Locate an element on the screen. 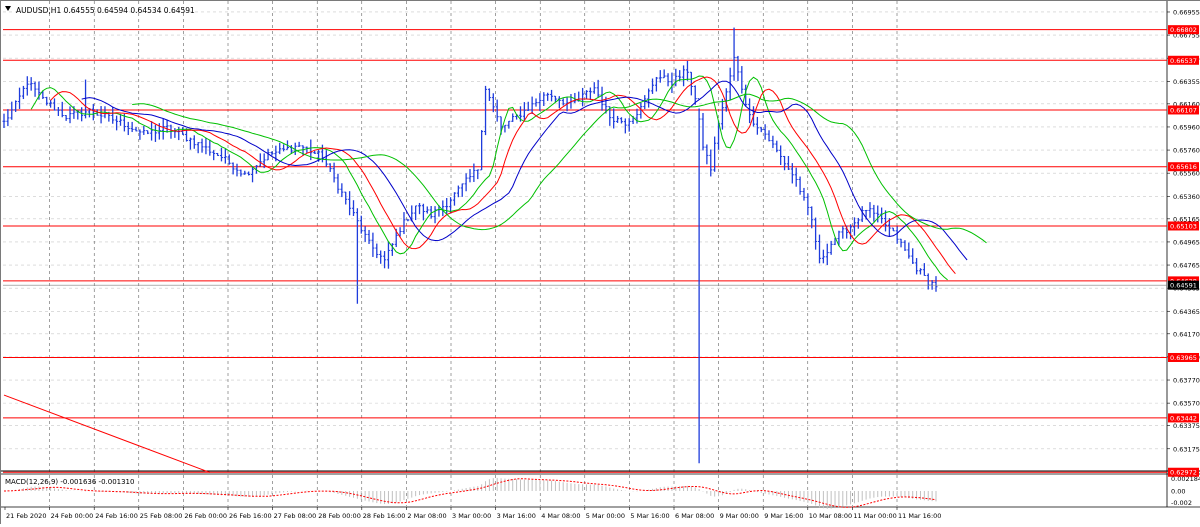  level-label-text: 0.66537 is located at coordinates (1183, 61).